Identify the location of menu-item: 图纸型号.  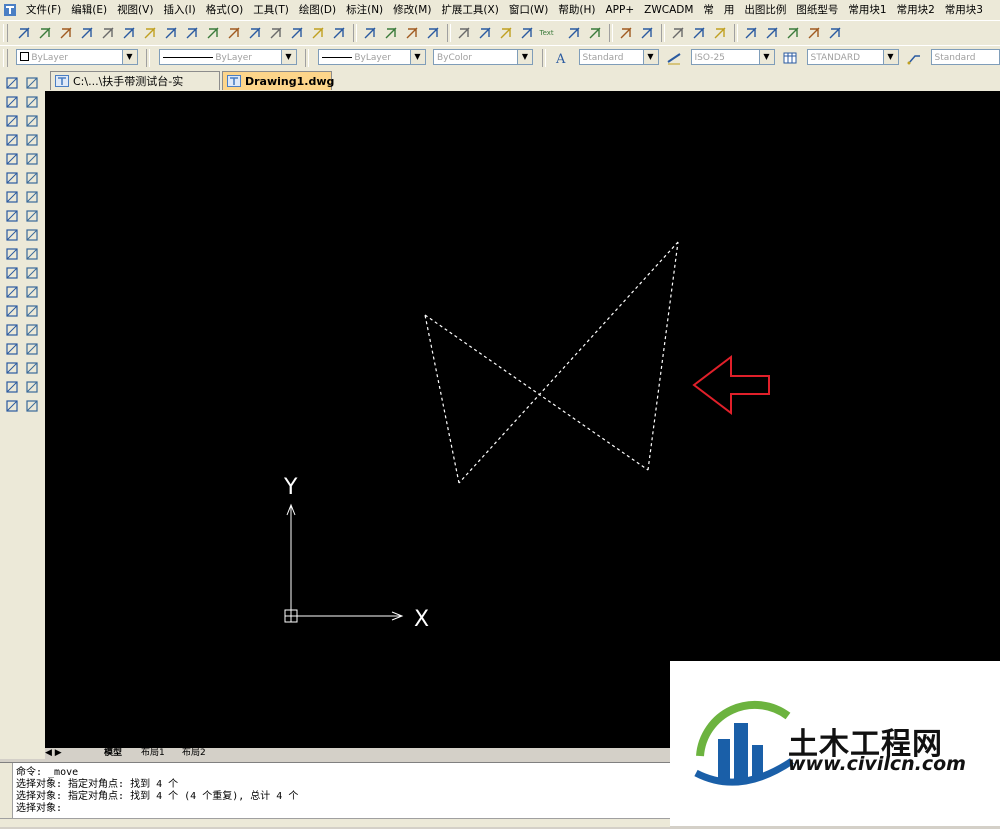
(817, 10).